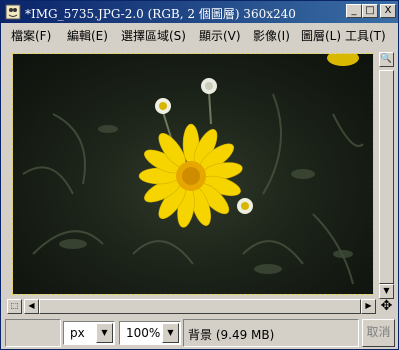  I want to click on wilber-icon, so click(13, 12).